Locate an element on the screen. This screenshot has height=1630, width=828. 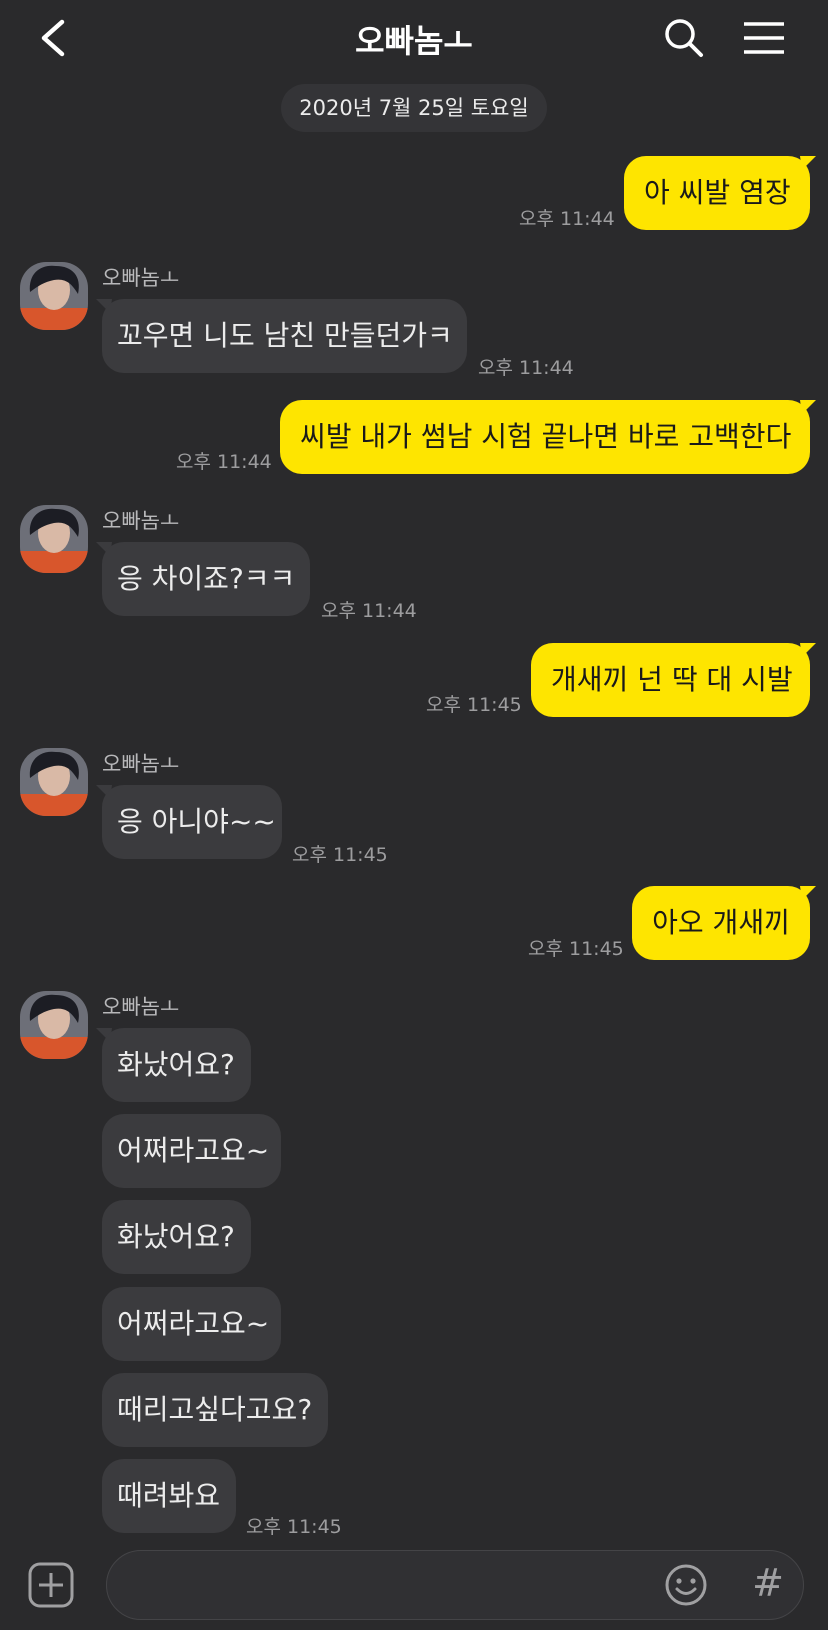
their-message-bubble: 때리고싶다고요? is located at coordinates (215, 1410).